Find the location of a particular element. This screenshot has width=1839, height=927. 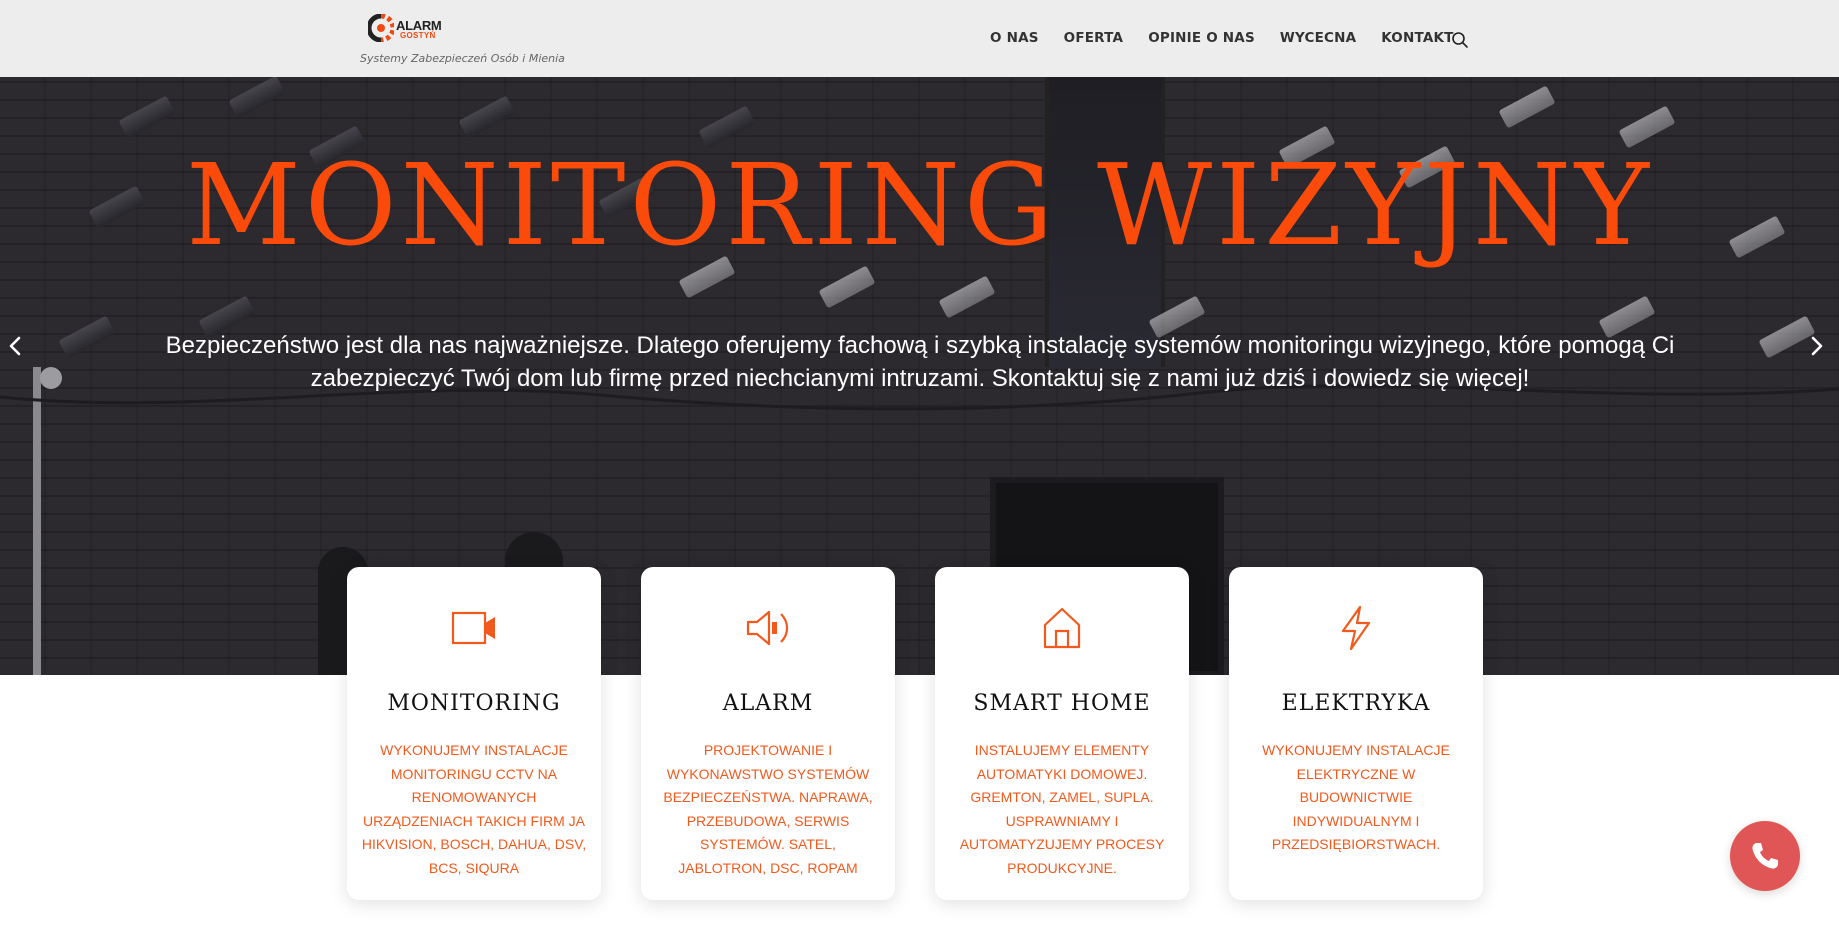

call-button is located at coordinates (1765, 856).